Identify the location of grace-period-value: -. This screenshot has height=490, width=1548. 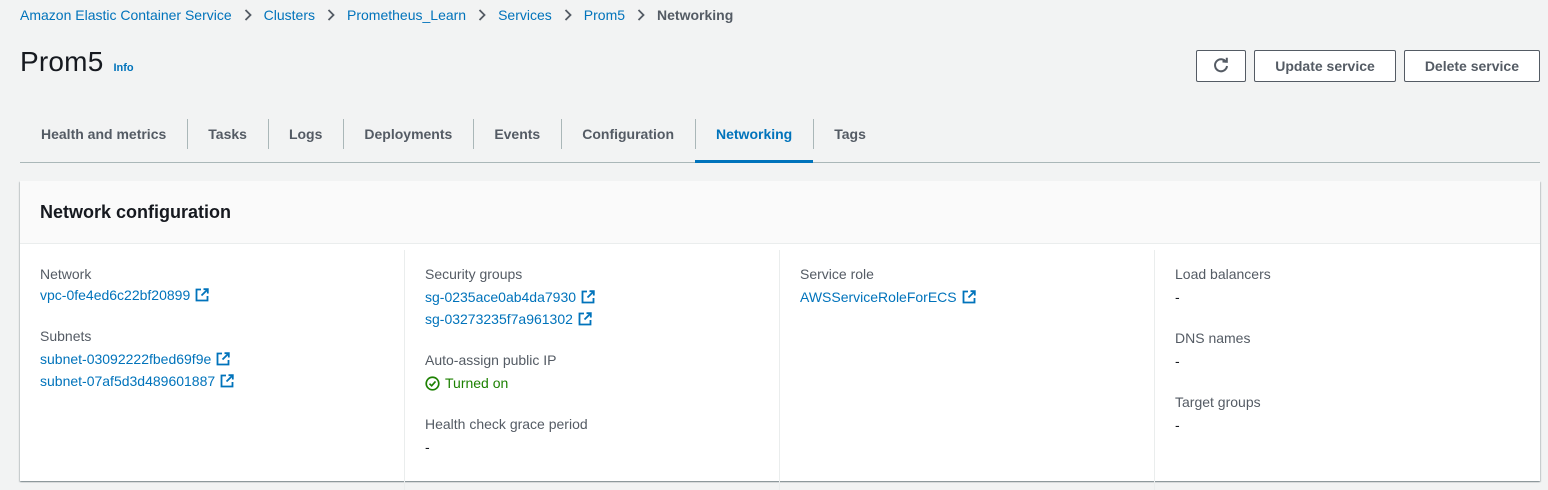
(427, 447).